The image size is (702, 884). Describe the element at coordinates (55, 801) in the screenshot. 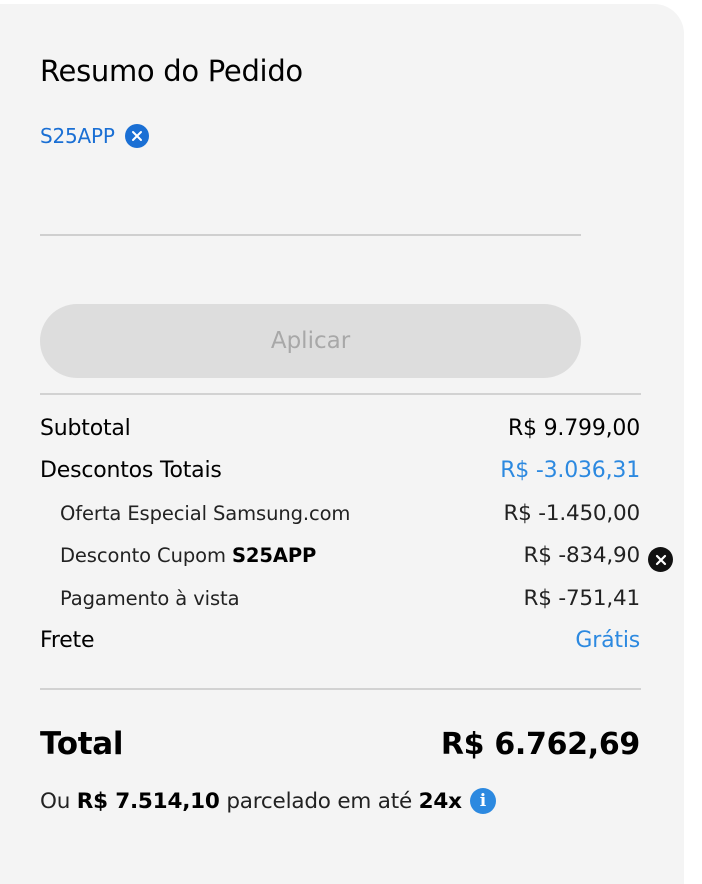

I see `installment-prefix: Ou` at that location.